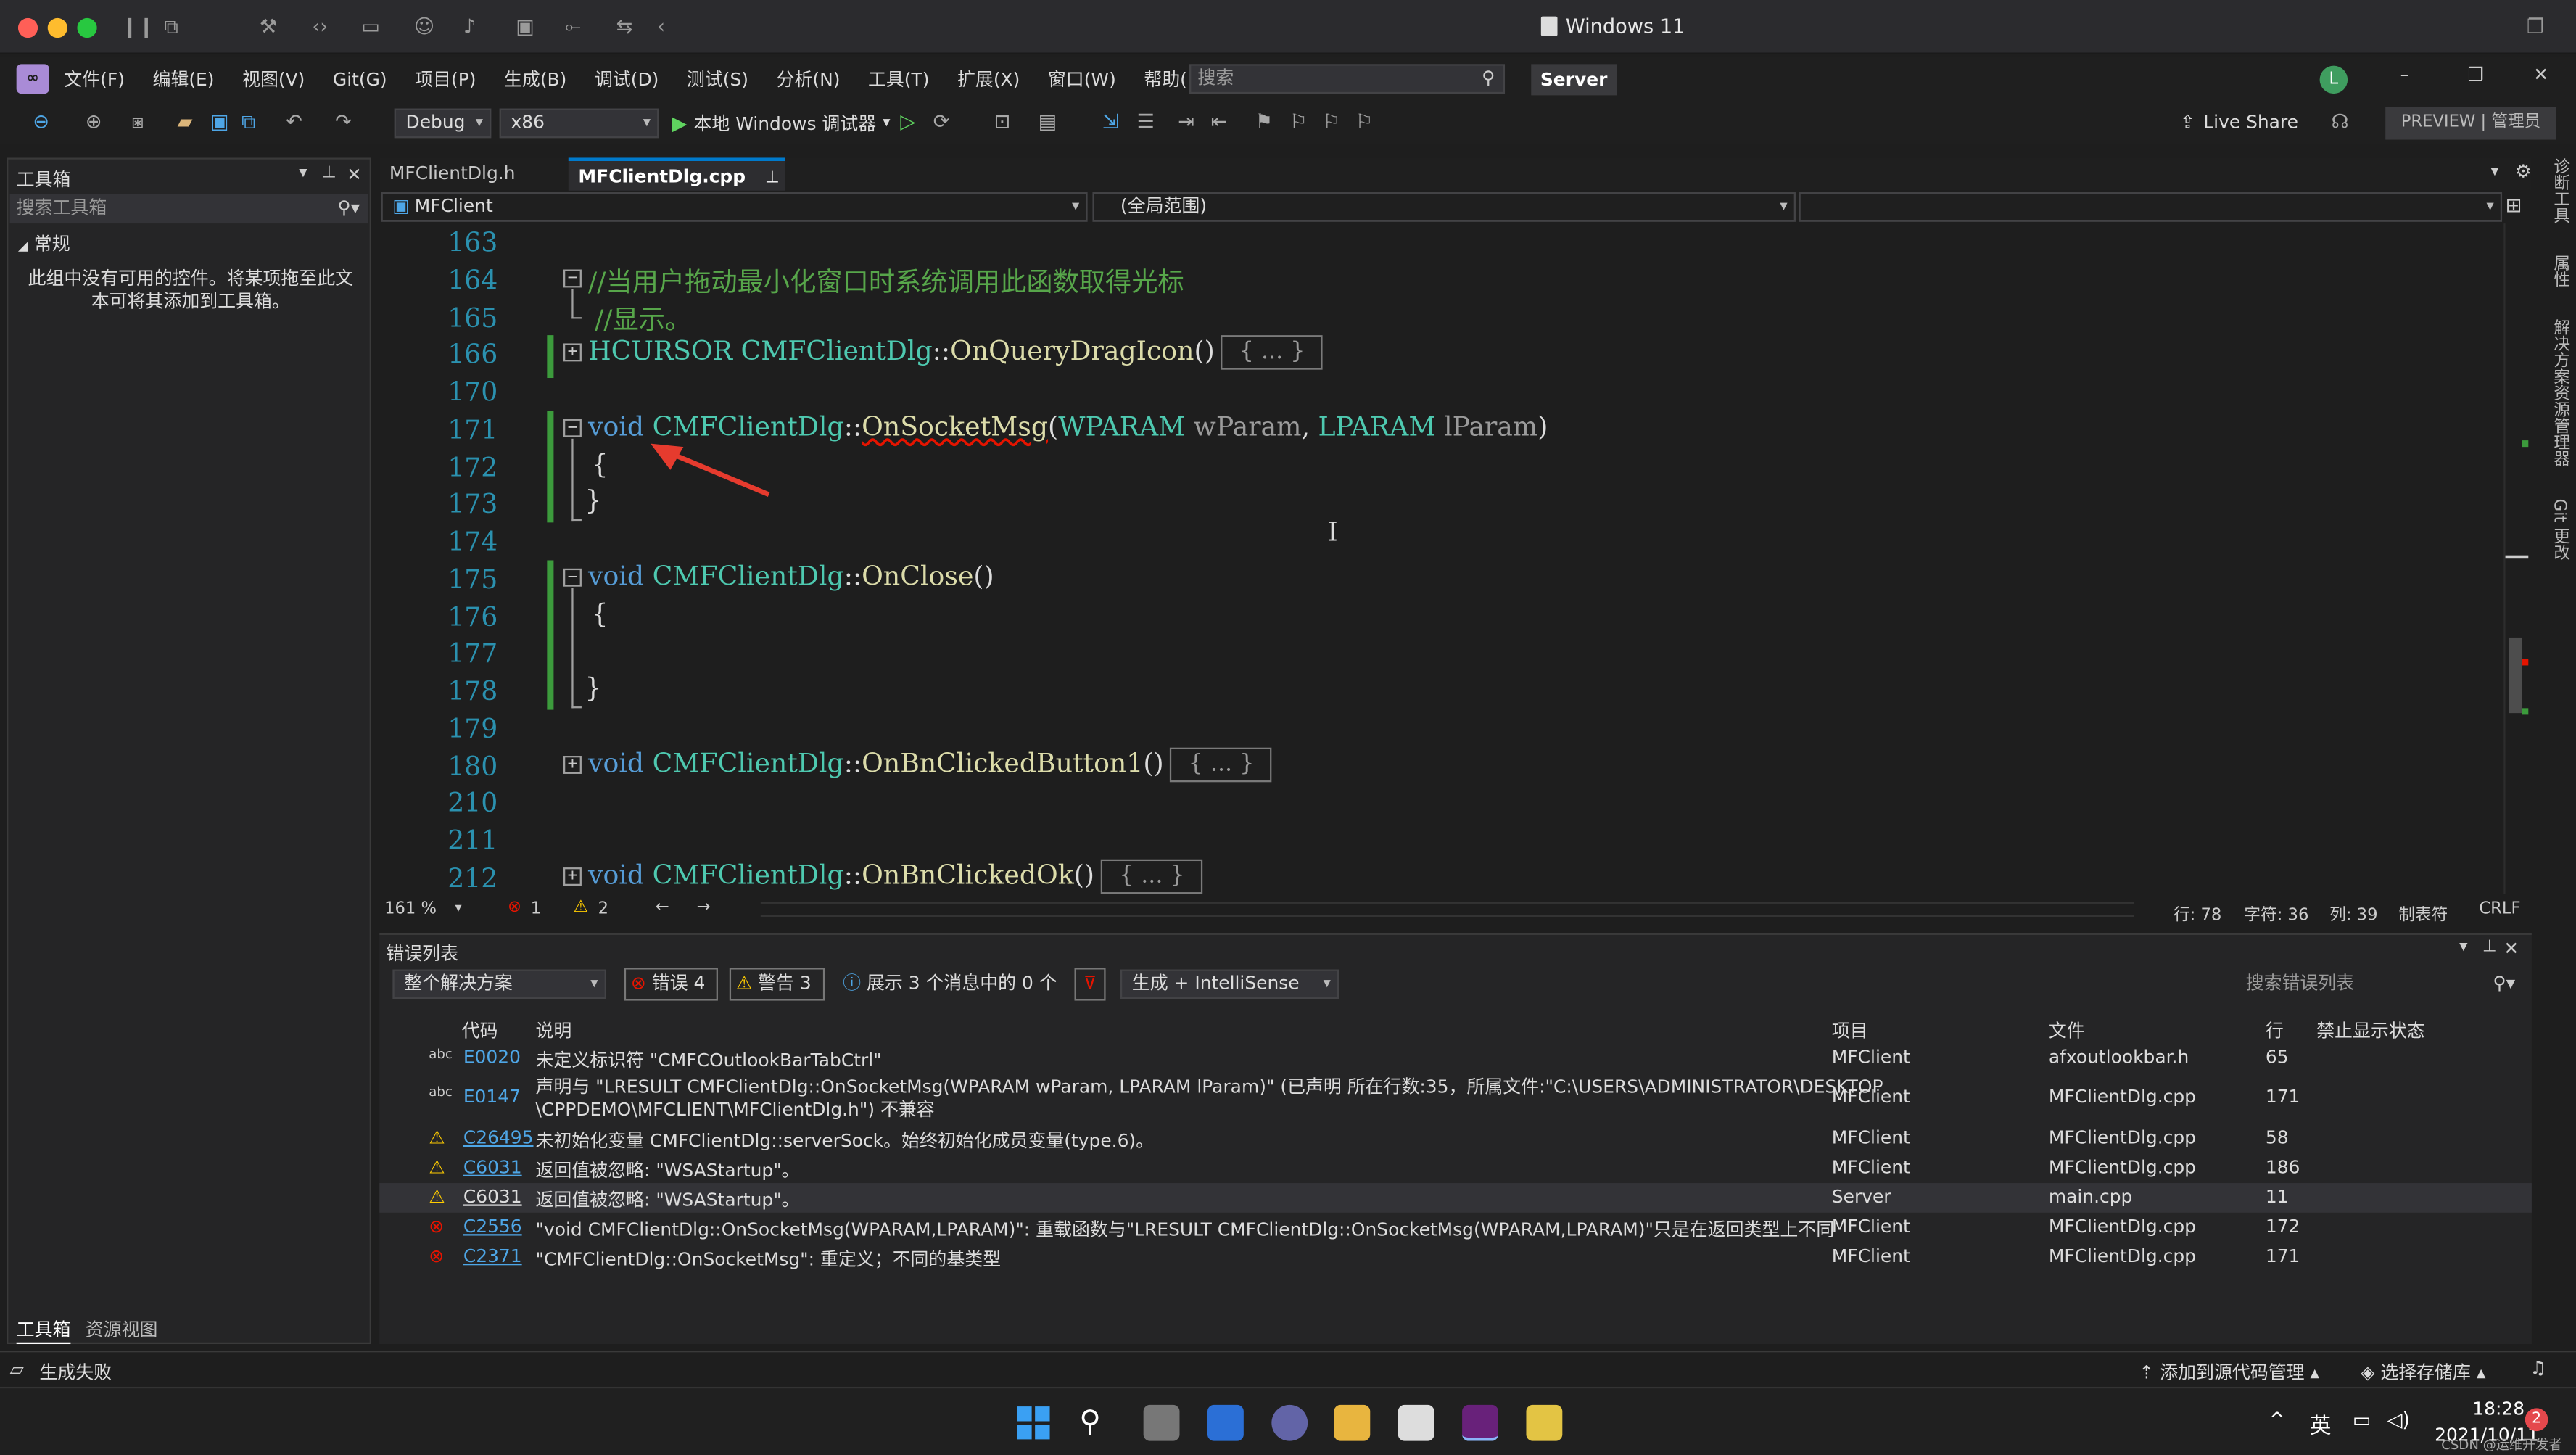 The image size is (2576, 1455). Describe the element at coordinates (781, 123) in the screenshot. I see `run-button: ▶ 本地 Windows 调试器 ▾` at that location.